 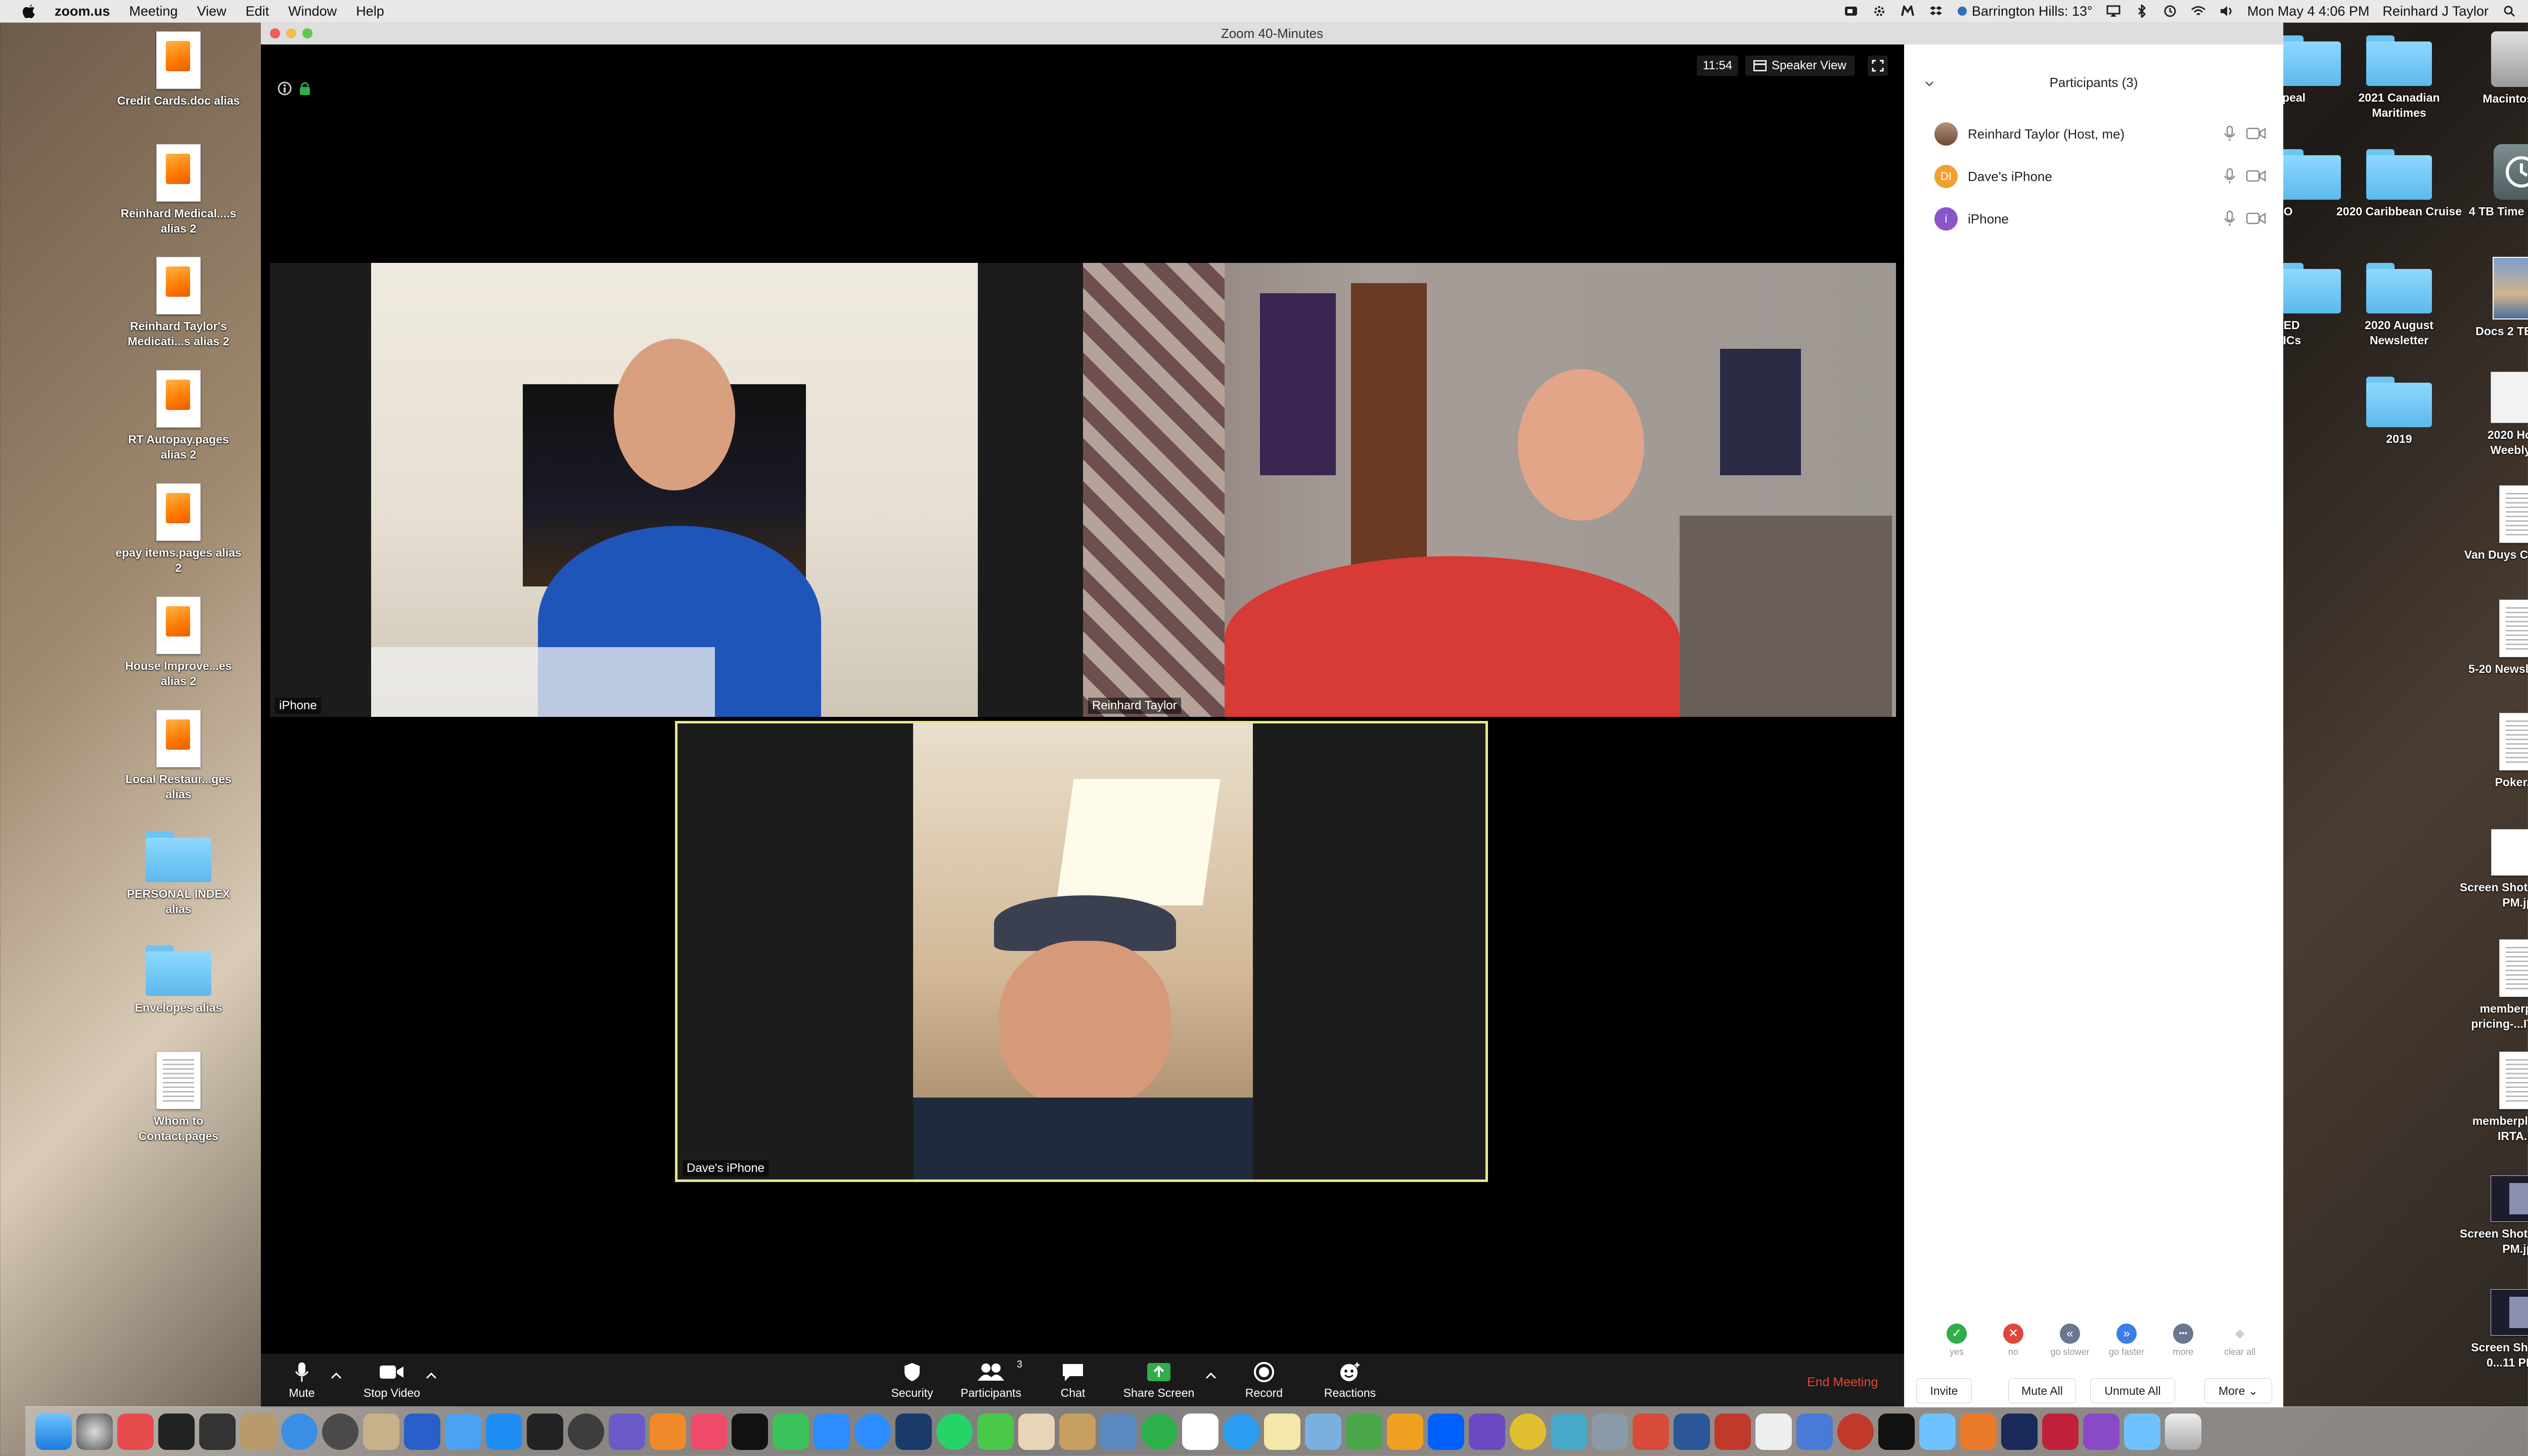 What do you see at coordinates (179, 69) in the screenshot?
I see `desktop-file-credit-cards: Credit Cards.doc alias` at bounding box center [179, 69].